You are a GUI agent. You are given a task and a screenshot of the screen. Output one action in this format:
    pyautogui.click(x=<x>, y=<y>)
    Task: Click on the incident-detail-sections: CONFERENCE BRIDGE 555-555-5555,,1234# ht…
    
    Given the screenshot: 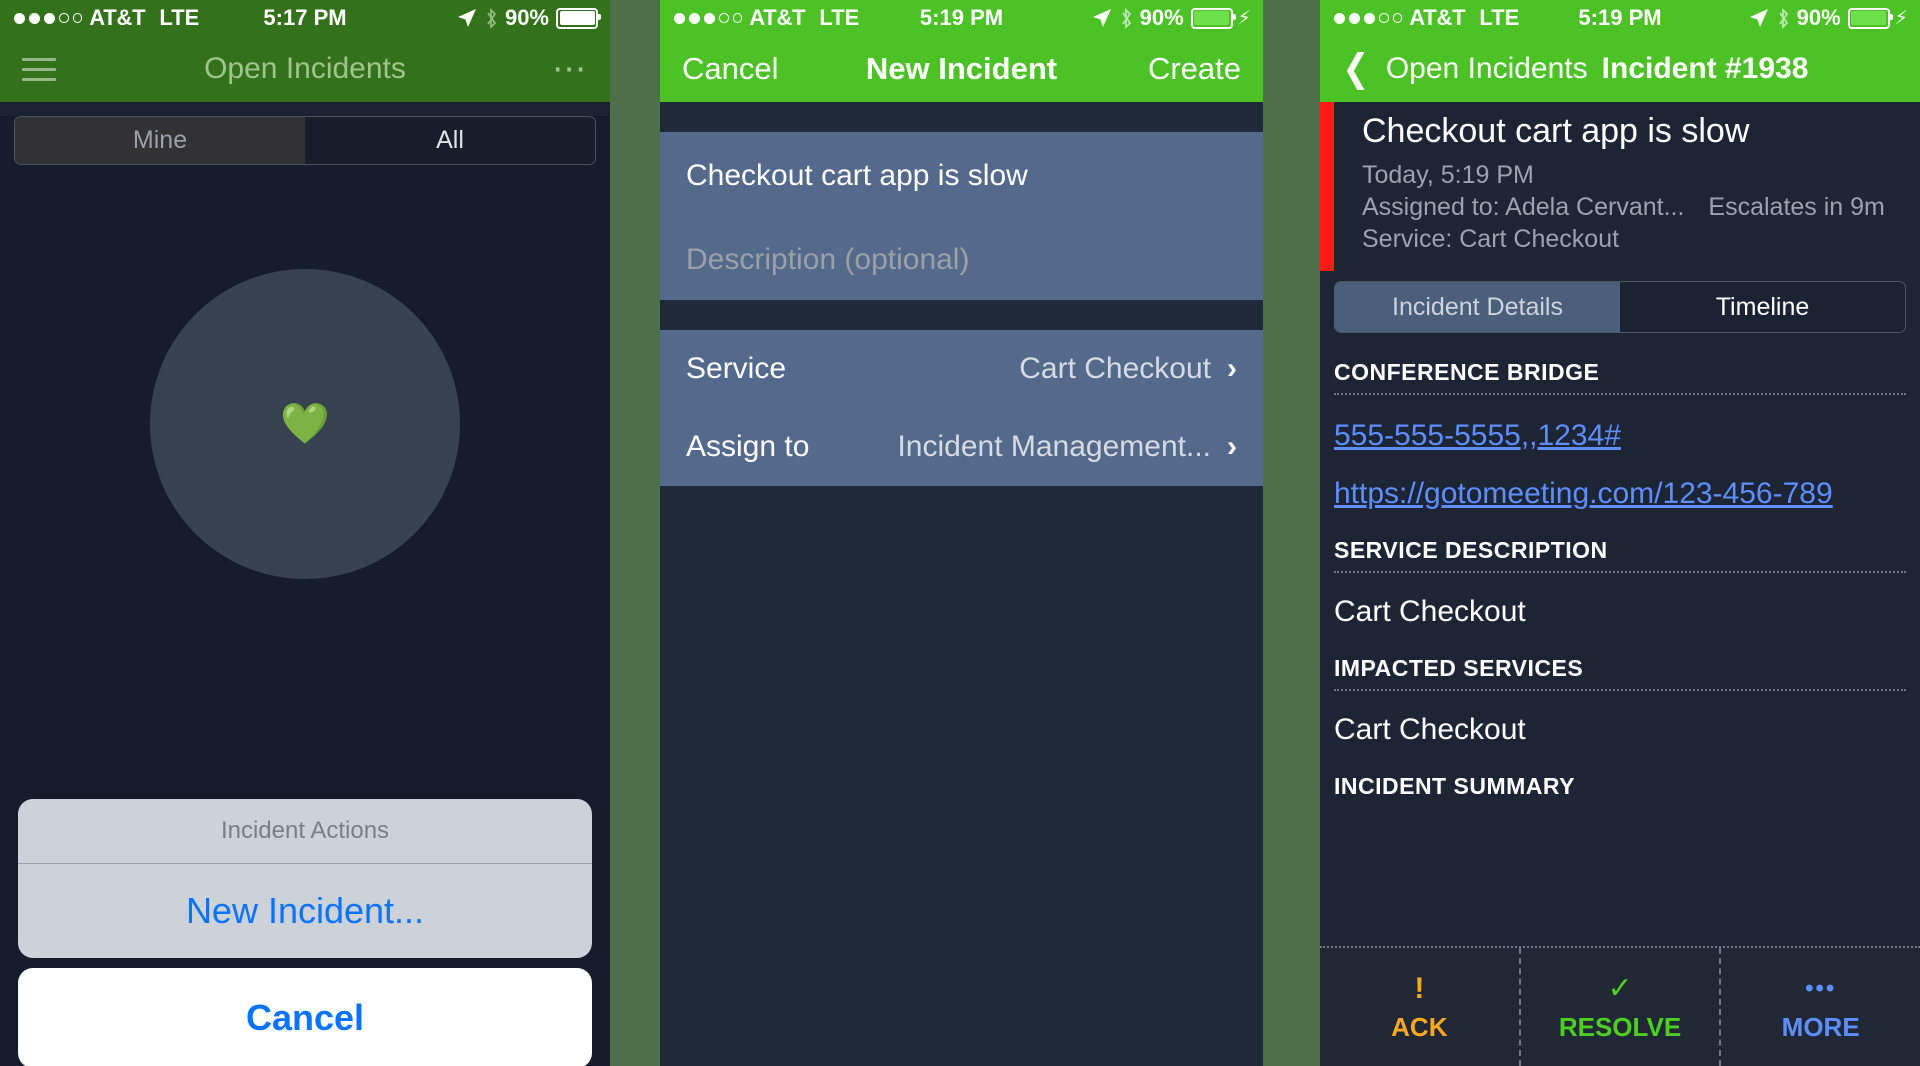 What is the action you would take?
    pyautogui.click(x=1620, y=570)
    